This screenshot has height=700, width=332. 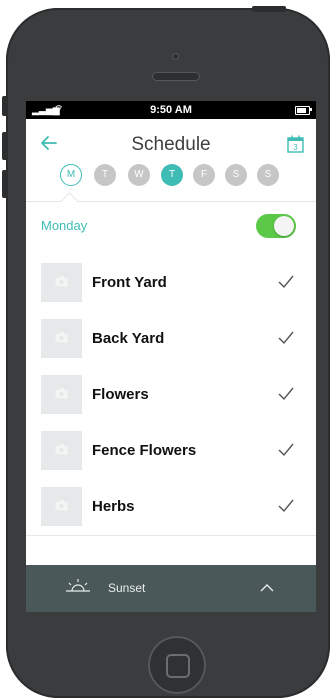 I want to click on volume-up-button, so click(x=5, y=146).